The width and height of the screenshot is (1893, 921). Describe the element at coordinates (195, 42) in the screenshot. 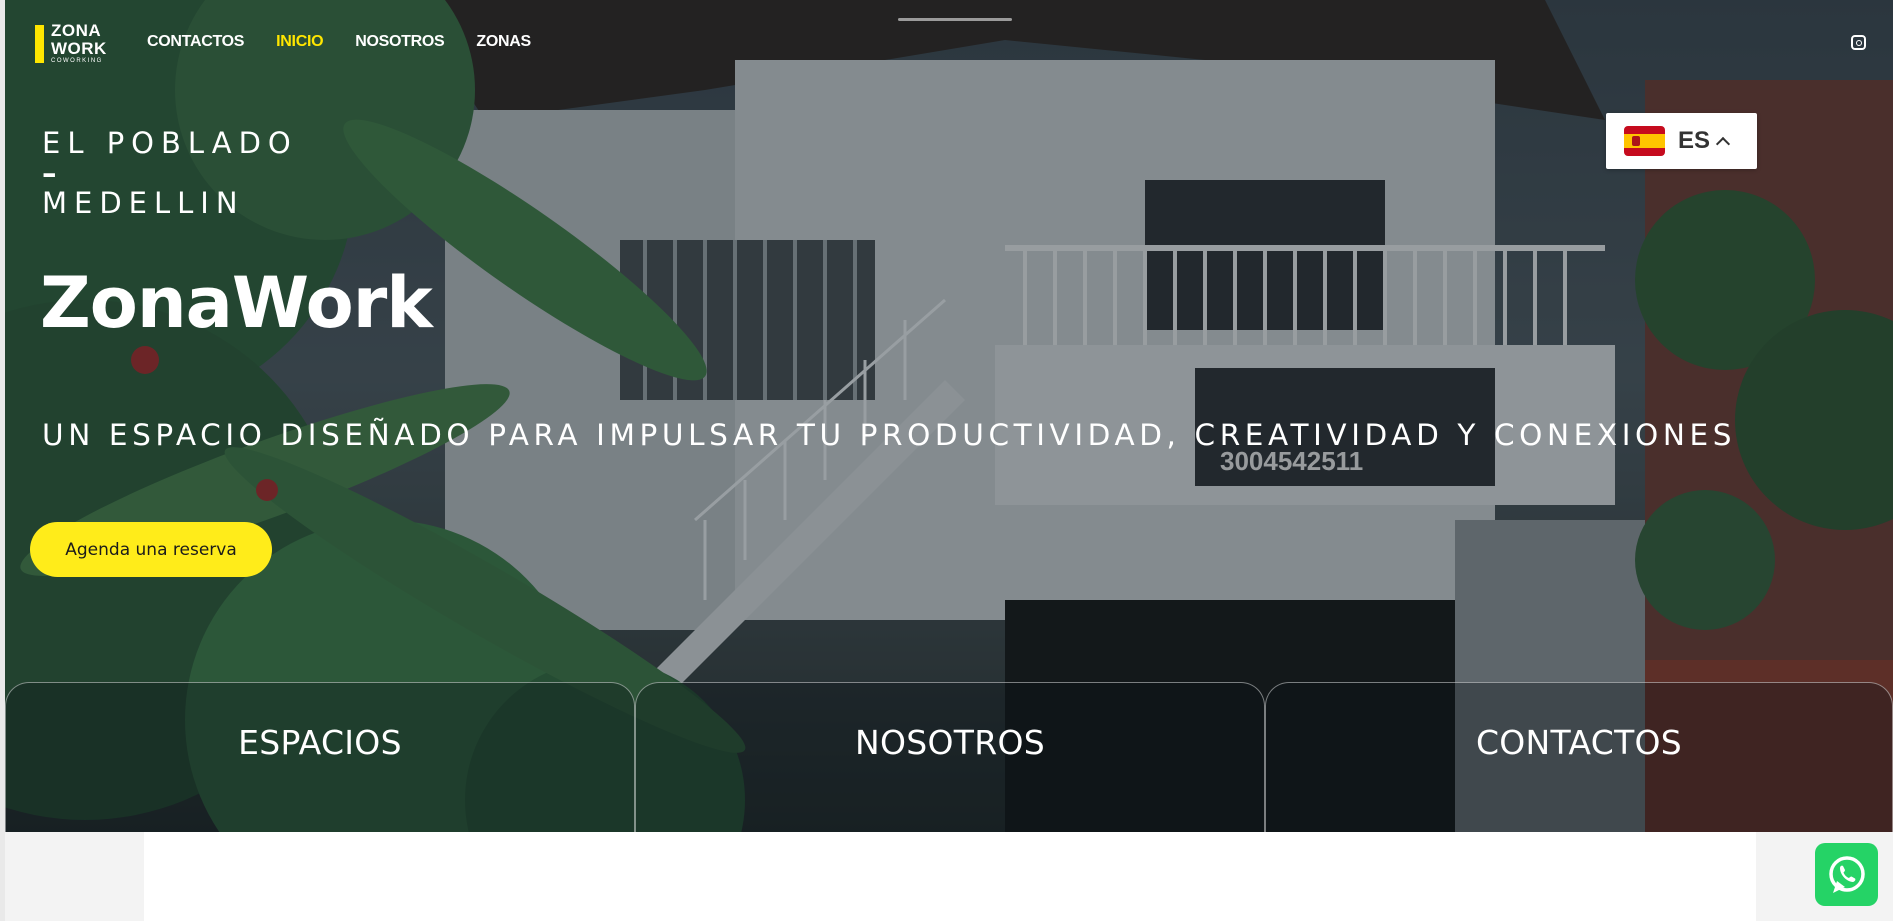

I see `nav-item-contactos: CONTACTOS` at that location.